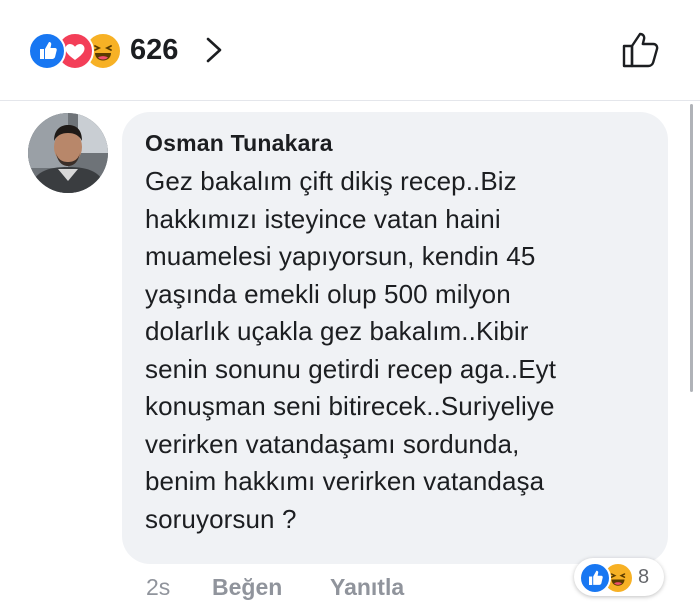 This screenshot has width=700, height=607. Describe the element at coordinates (323, 218) in the screenshot. I see `comment-text-line: hakkımızı isteyince vatan haini` at that location.